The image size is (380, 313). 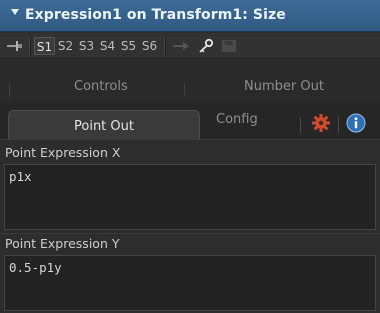 I want to click on save-icon, so click(x=229, y=46).